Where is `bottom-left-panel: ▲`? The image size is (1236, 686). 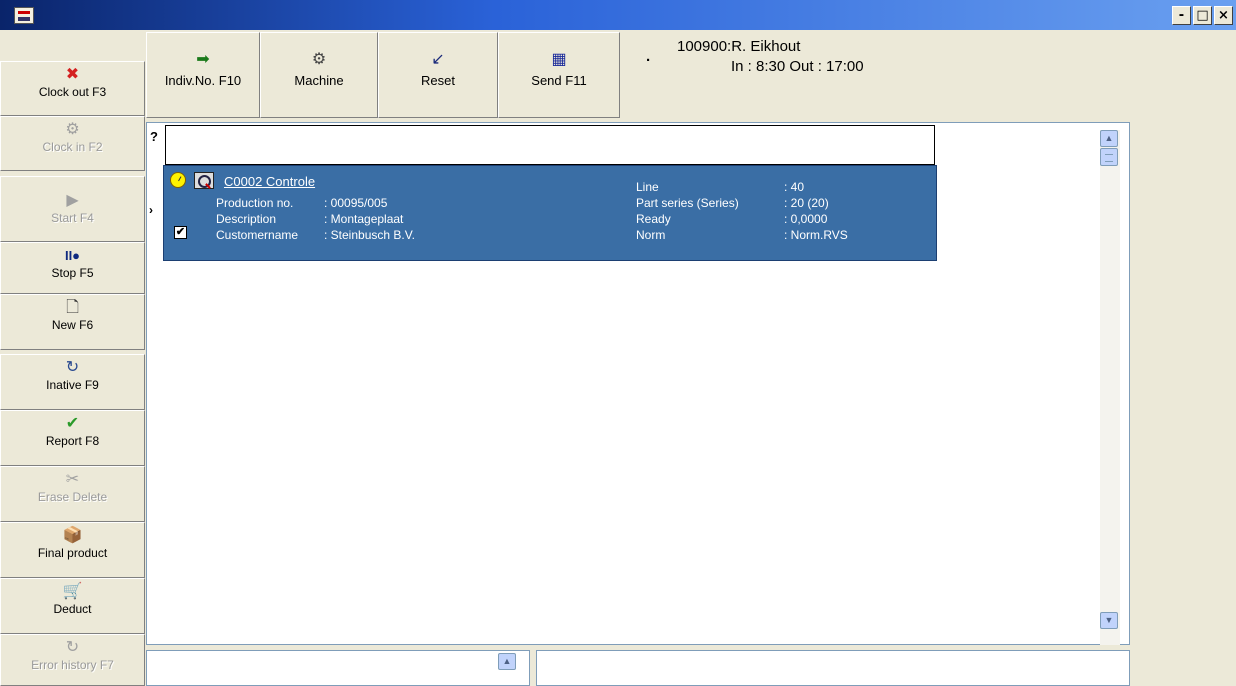
bottom-left-panel: ▲ is located at coordinates (338, 668).